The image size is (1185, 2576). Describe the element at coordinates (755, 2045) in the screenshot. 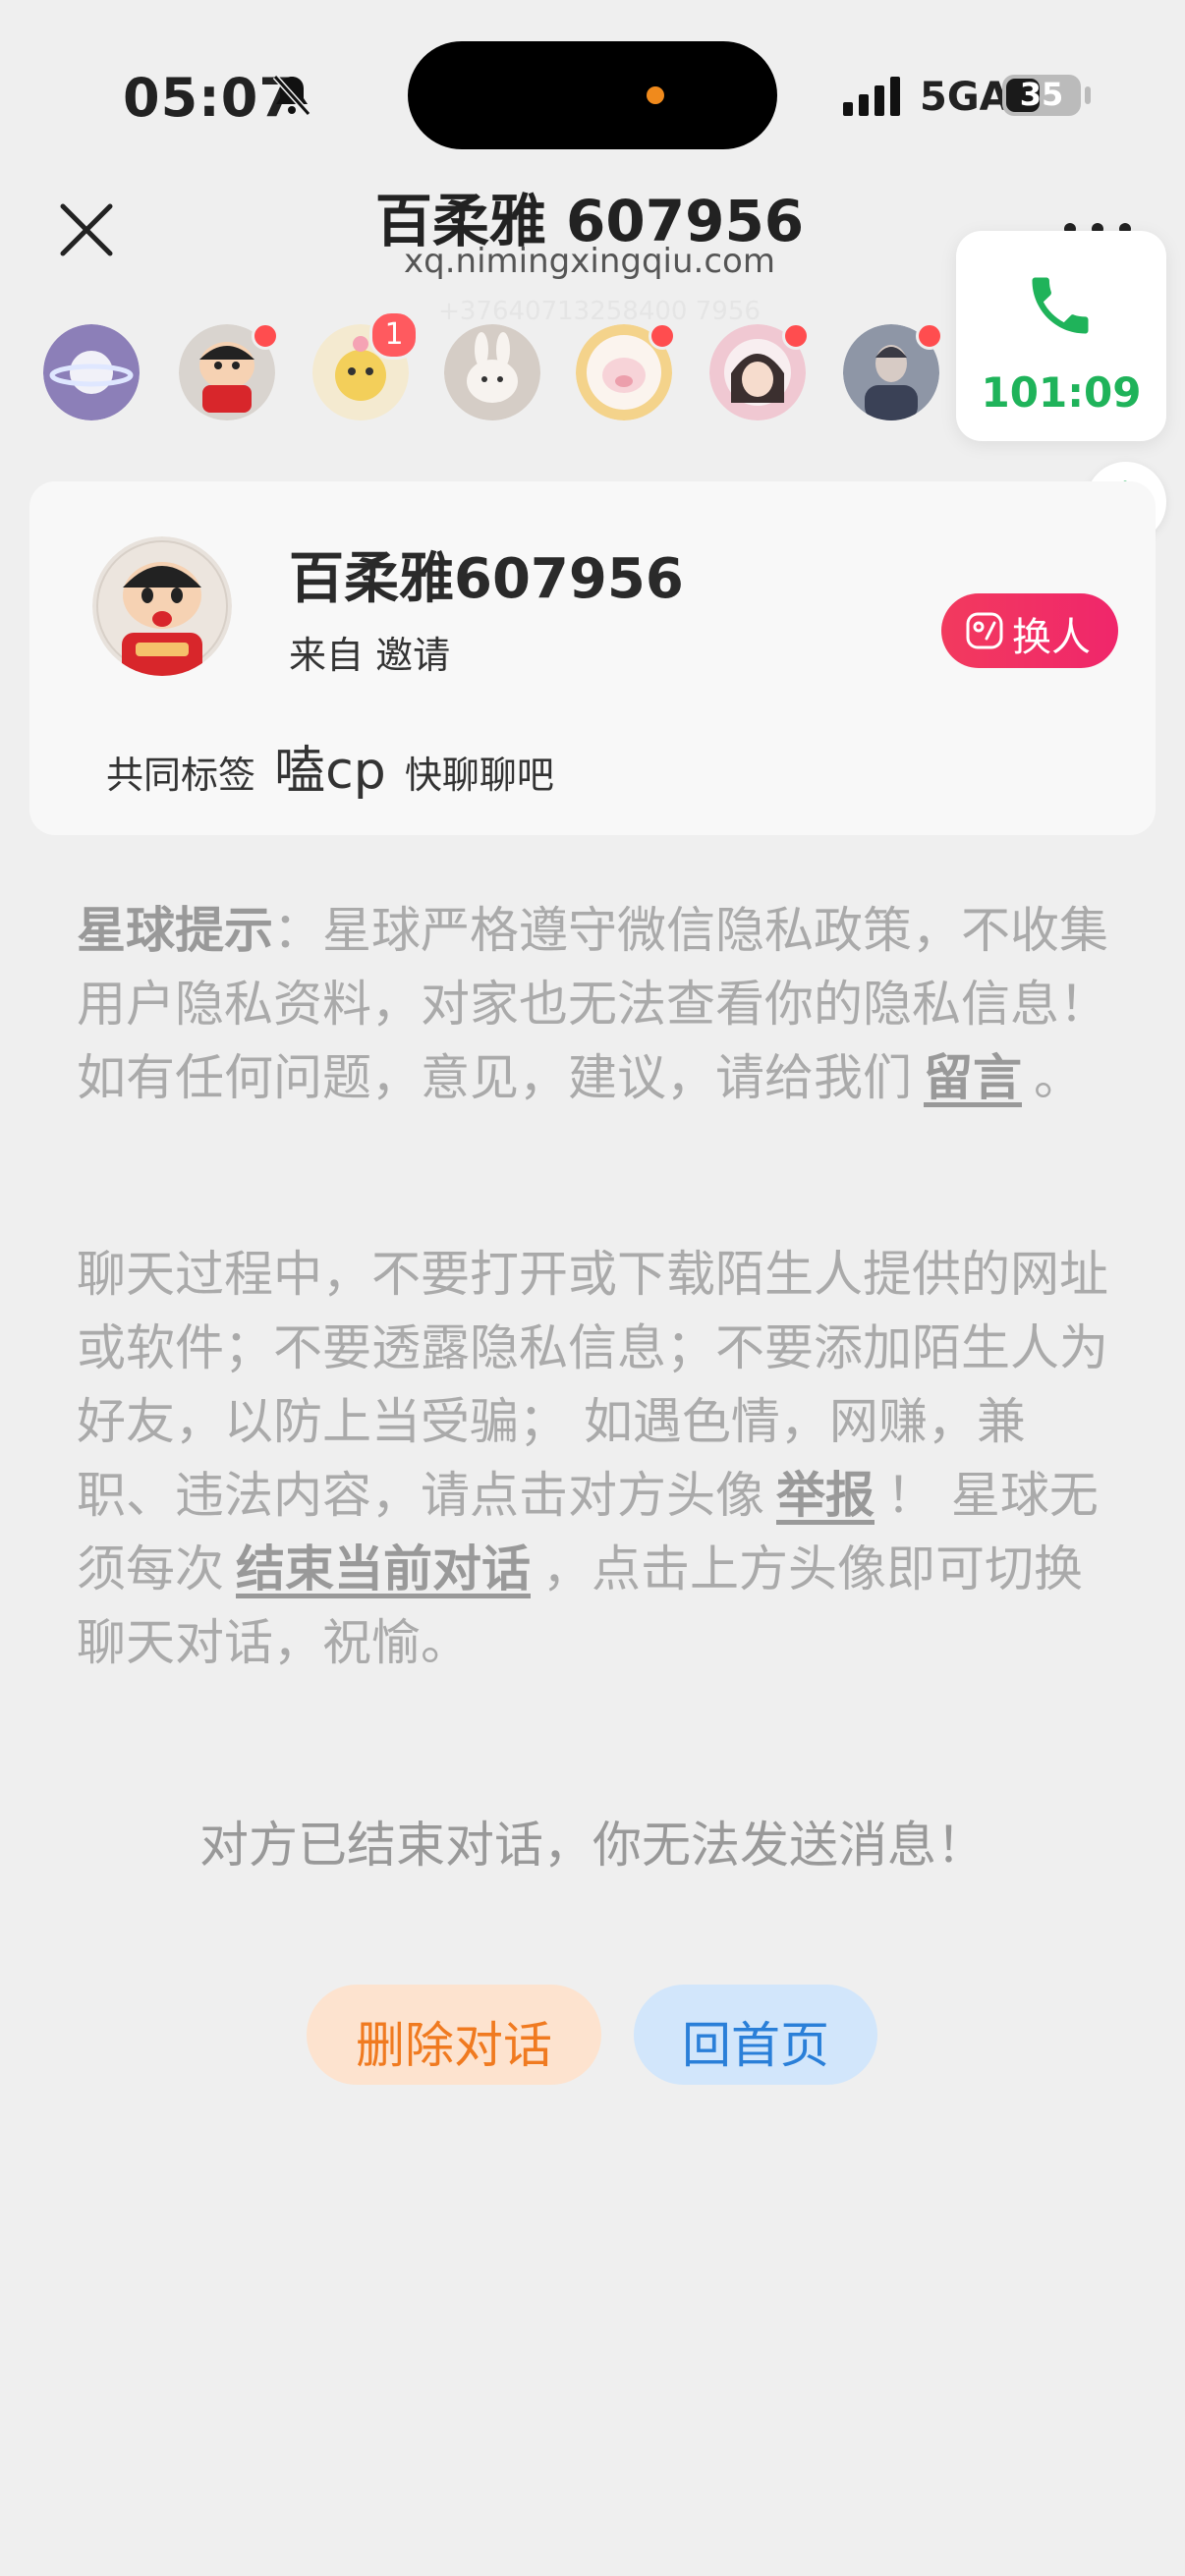

I see `home-label: 回首页` at that location.